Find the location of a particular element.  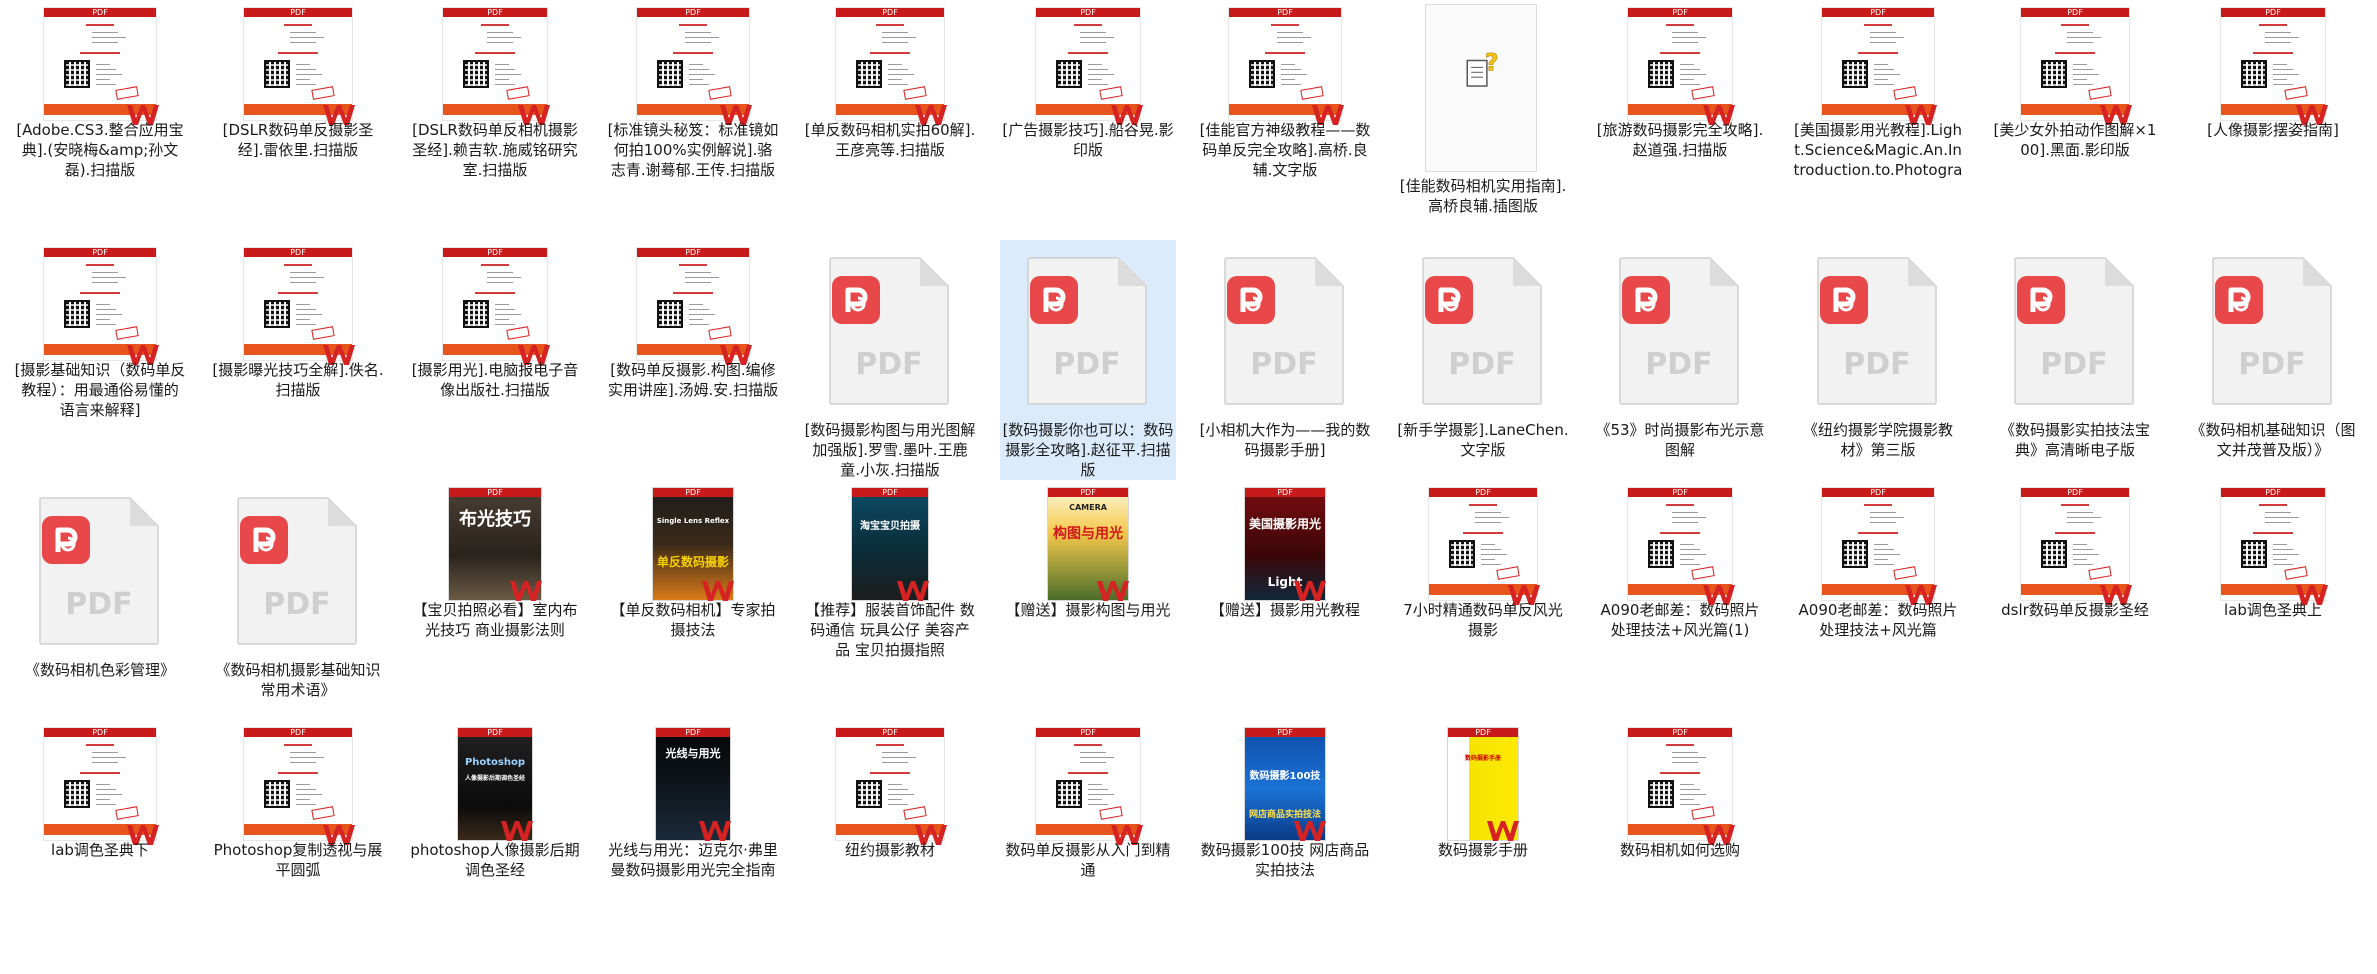

file-item: PDF [数码摄影构图与用光图解加强版].罗雪.墨叶.王鹿童.小灰.扫描版 is located at coordinates (890, 360).